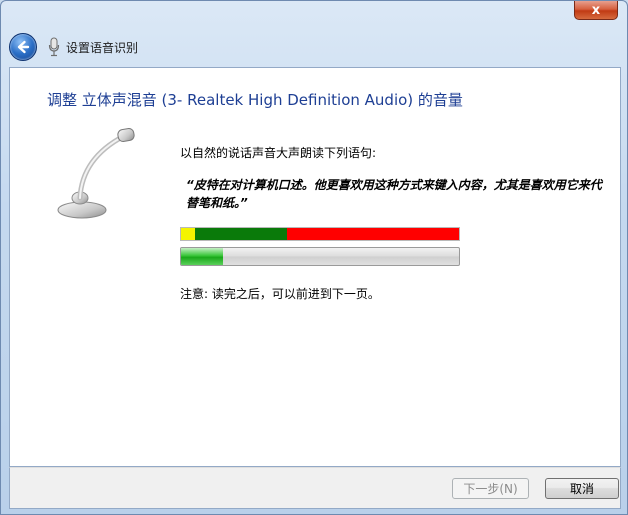 The height and width of the screenshot is (515, 628). Describe the element at coordinates (280, 294) in the screenshot. I see `note-text: 注意: 读完之后，可以前进到下一页。` at that location.